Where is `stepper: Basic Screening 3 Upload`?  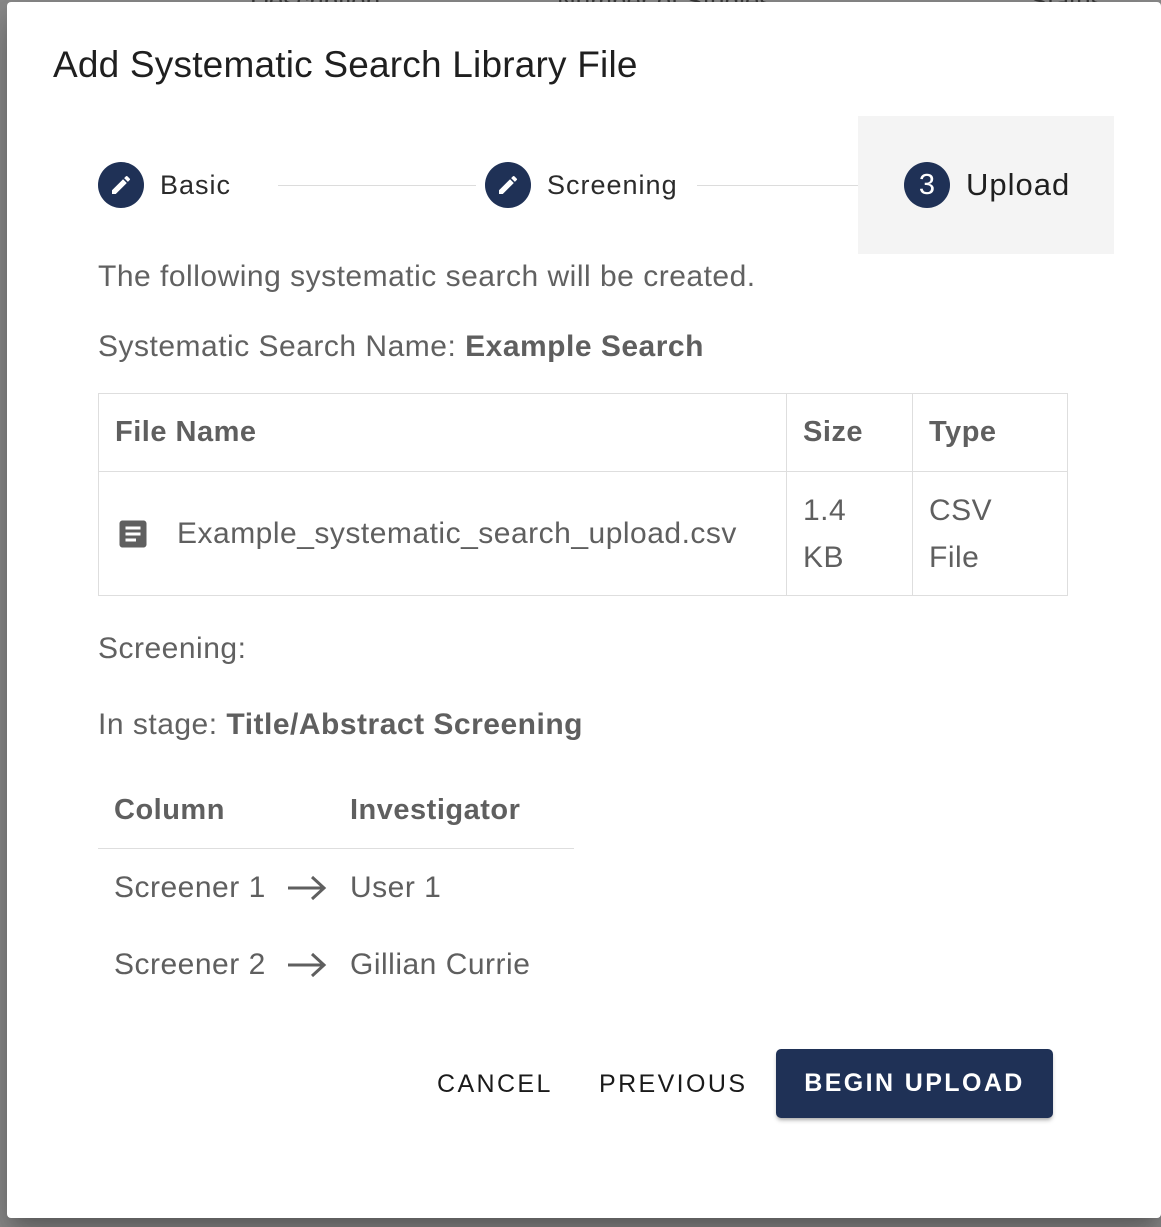
stepper: Basic Screening 3 Upload is located at coordinates (606, 185).